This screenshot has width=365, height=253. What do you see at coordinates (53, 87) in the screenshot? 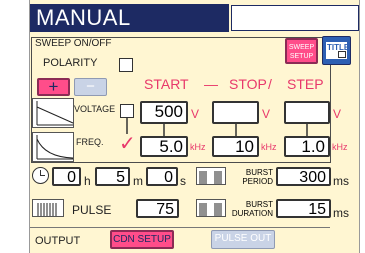
I see `polarity-plus-button: +` at bounding box center [53, 87].